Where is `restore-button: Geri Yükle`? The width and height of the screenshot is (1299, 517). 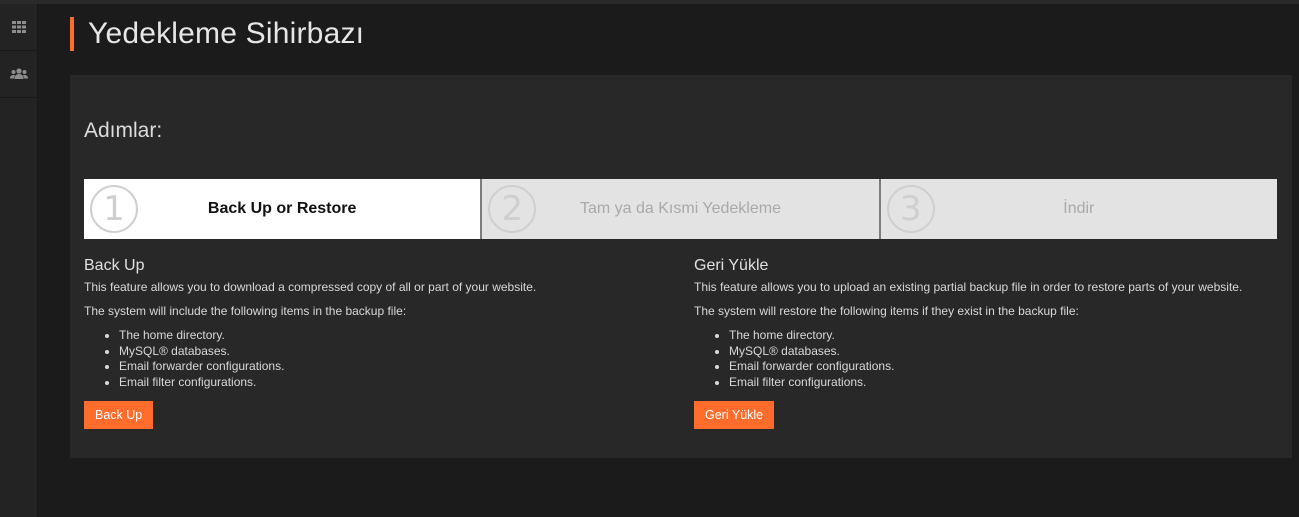 restore-button: Geri Yükle is located at coordinates (734, 415).